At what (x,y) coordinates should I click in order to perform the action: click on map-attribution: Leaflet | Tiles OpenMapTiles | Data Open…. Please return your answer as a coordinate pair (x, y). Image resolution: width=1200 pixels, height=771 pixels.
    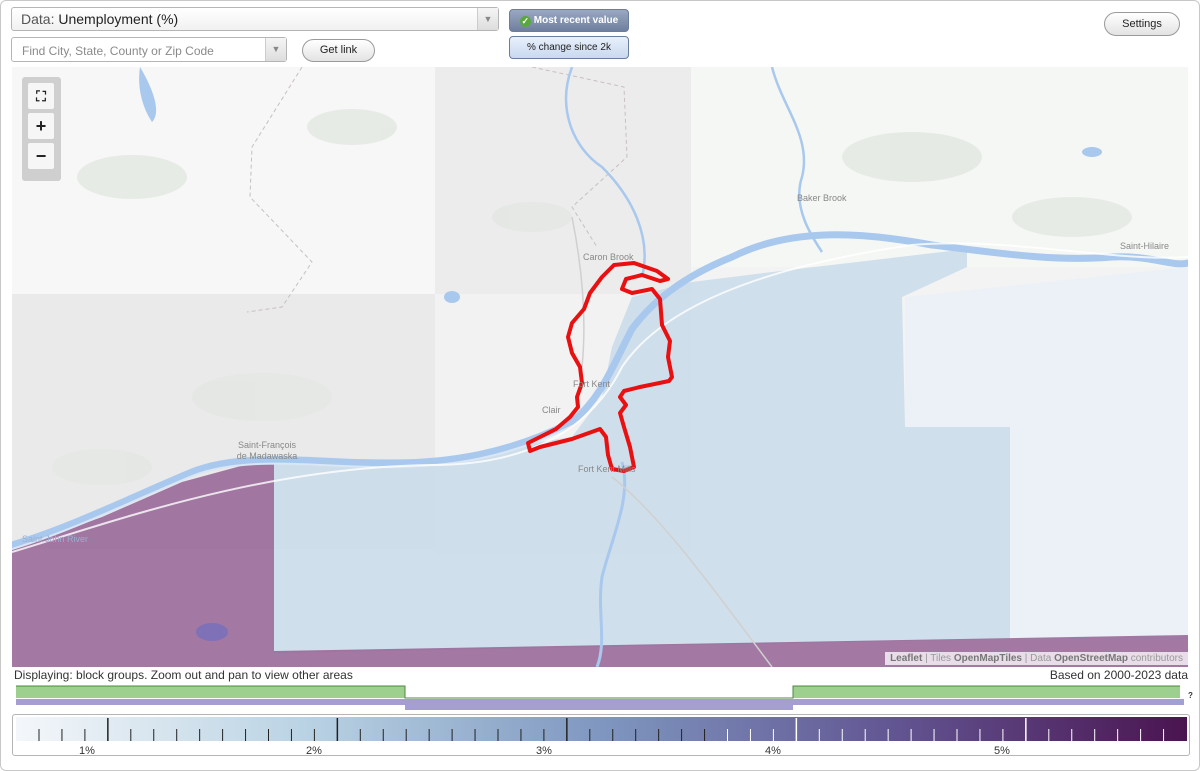
    Looking at the image, I should click on (1036, 658).